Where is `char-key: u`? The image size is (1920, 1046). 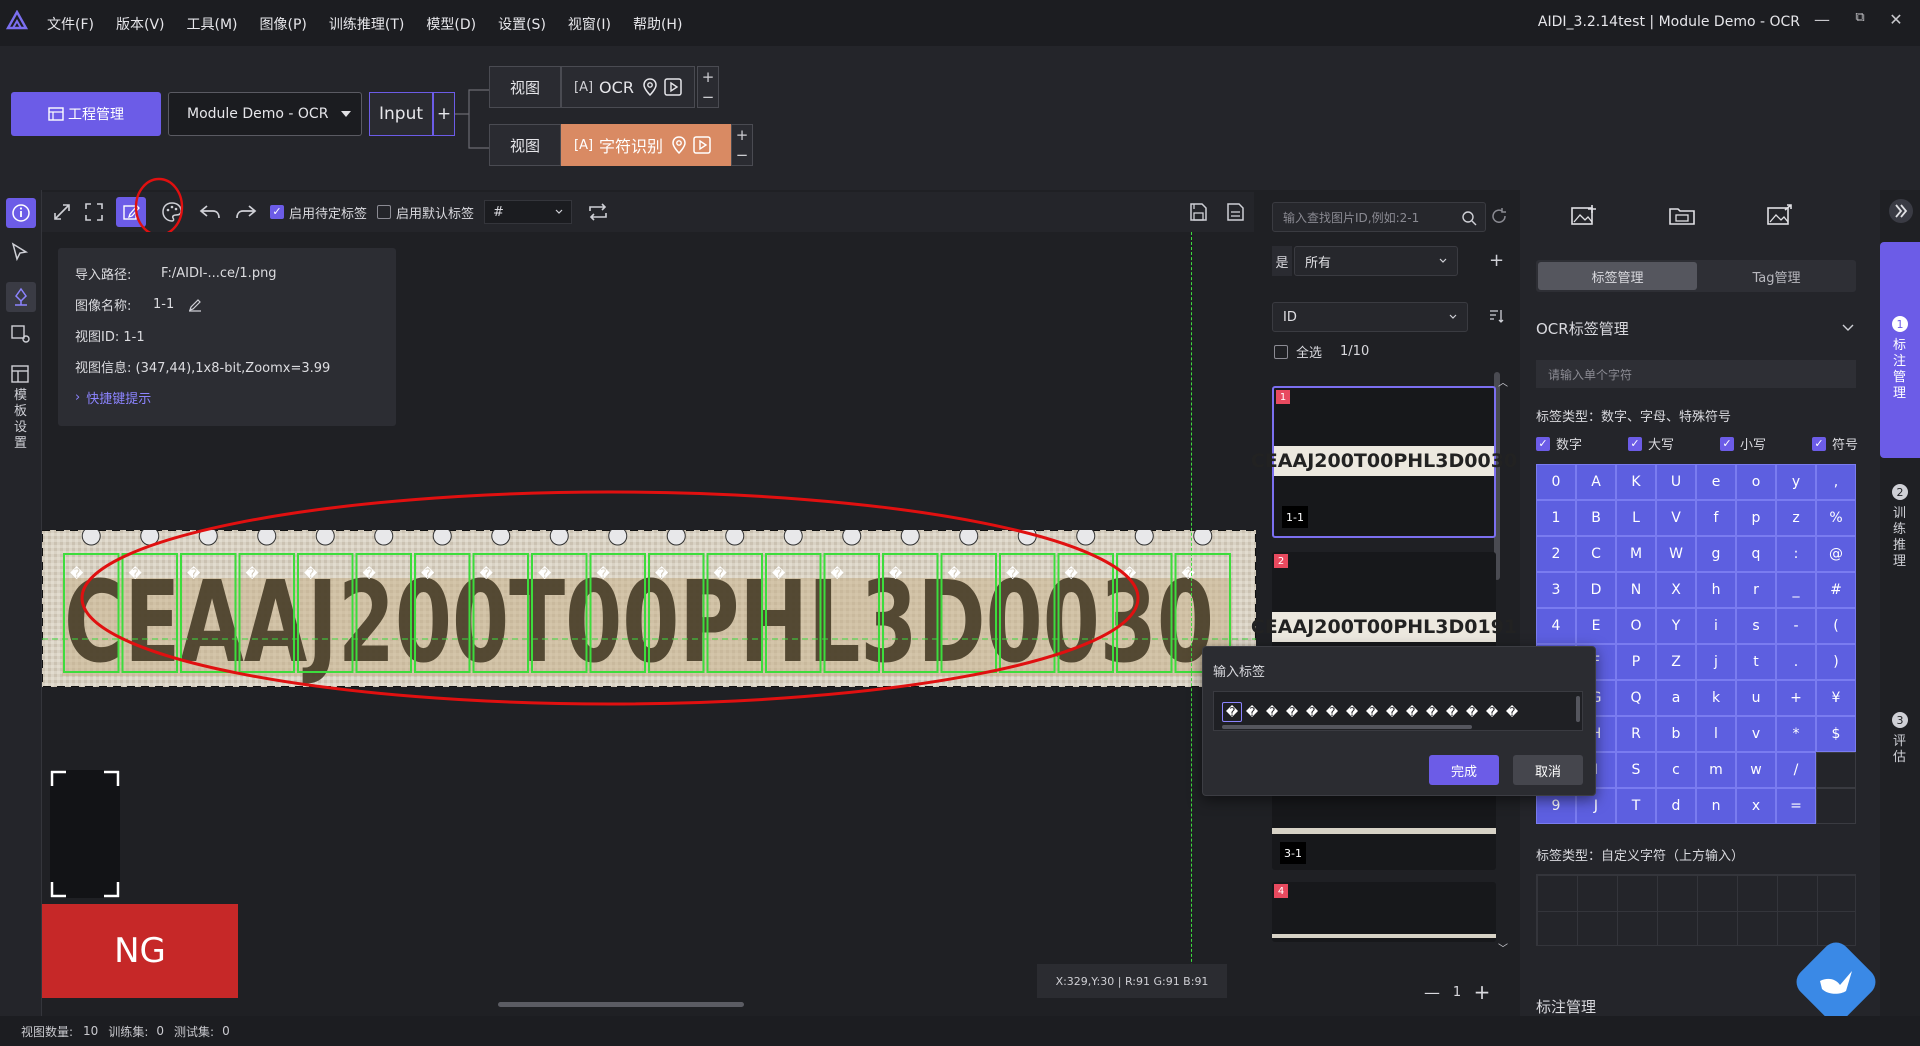 char-key: u is located at coordinates (1756, 698).